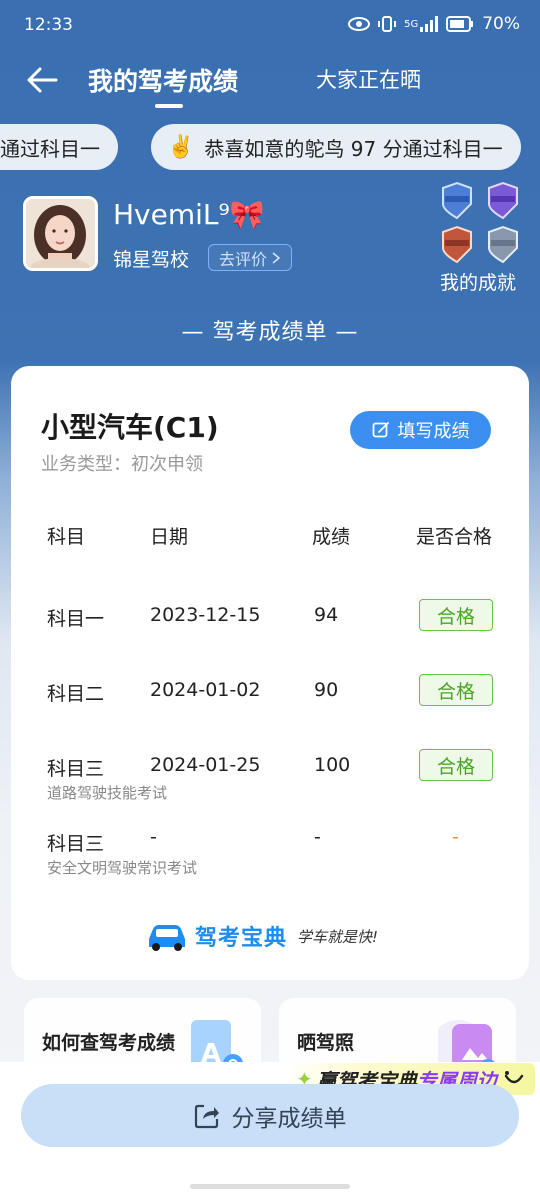  What do you see at coordinates (513, 1077) in the screenshot?
I see `smile-icon` at bounding box center [513, 1077].